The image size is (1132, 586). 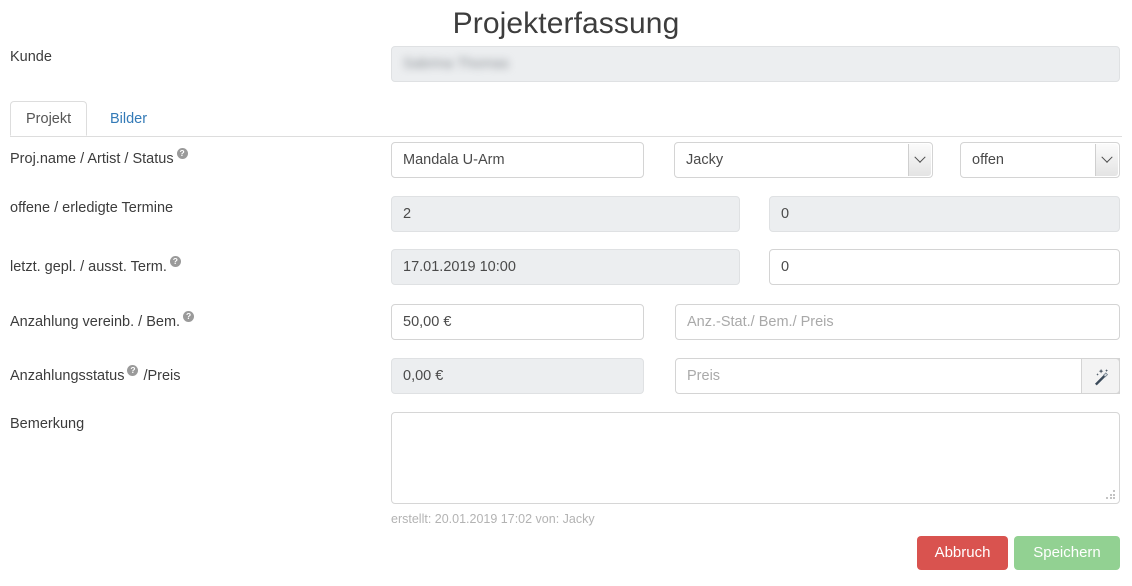 I want to click on appointments-row-label: offene / erledigte Termine, so click(x=91, y=208).